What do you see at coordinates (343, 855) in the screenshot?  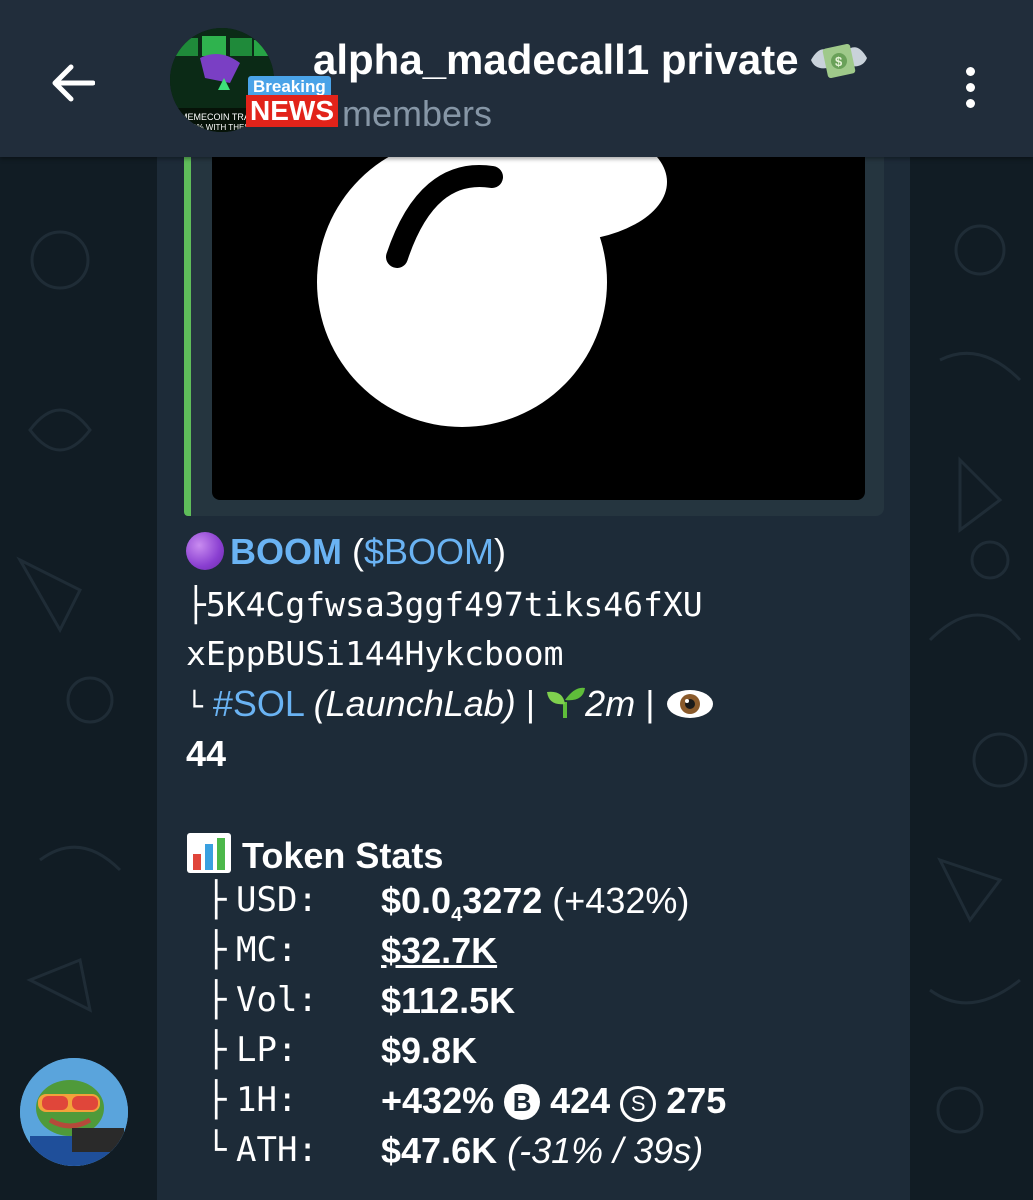 I see `stats-title: Token Stats` at bounding box center [343, 855].